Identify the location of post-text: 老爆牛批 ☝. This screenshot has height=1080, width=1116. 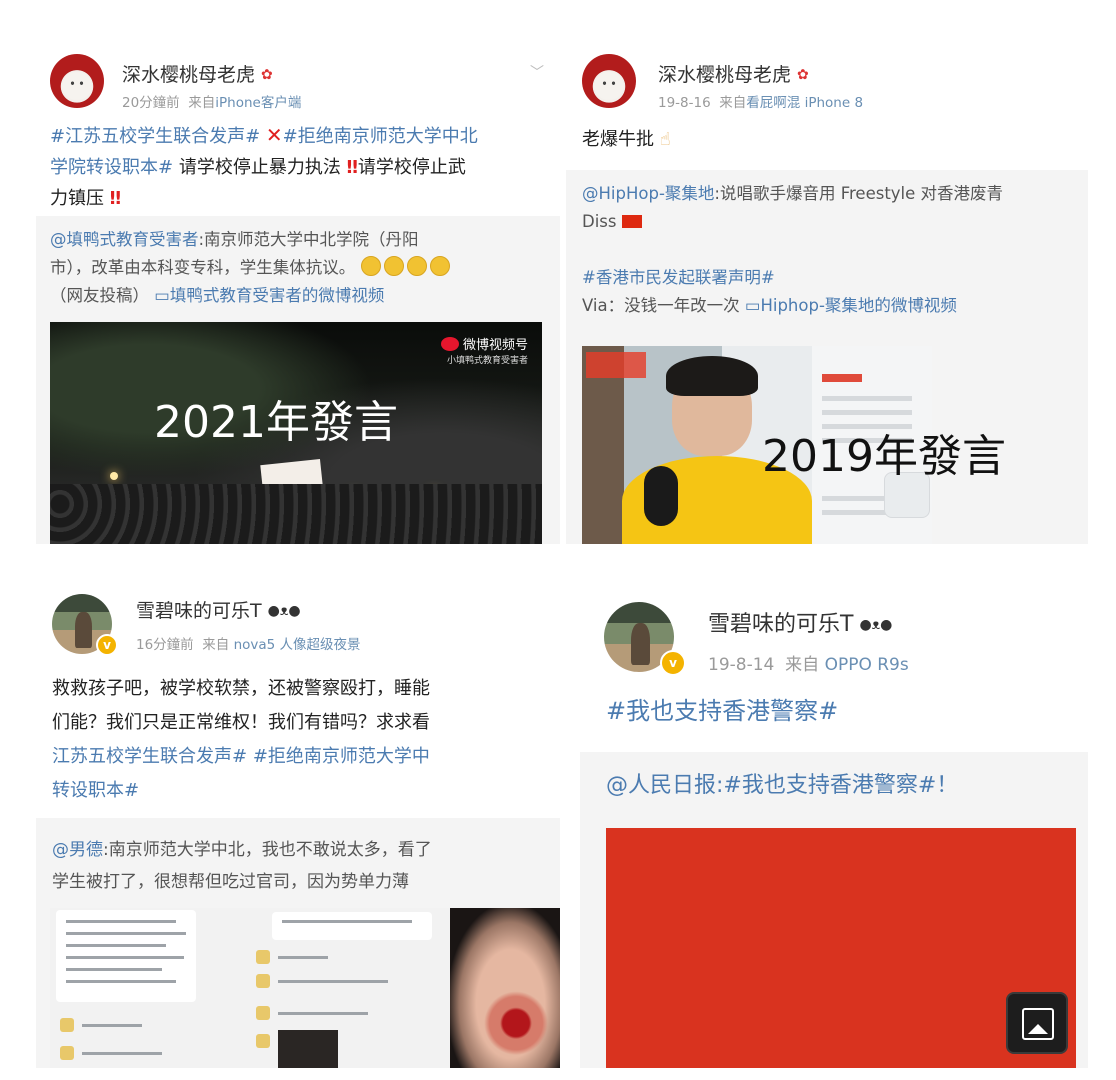
(626, 139).